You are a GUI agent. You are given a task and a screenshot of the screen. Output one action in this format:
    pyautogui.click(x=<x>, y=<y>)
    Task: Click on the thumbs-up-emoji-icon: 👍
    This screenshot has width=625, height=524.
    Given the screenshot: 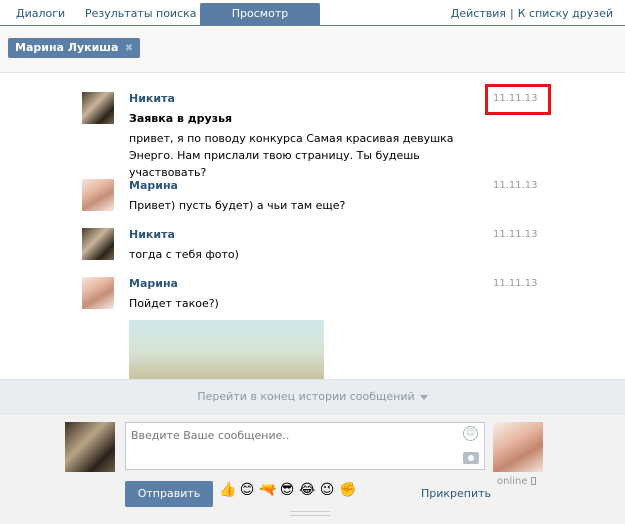 What is the action you would take?
    pyautogui.click(x=227, y=490)
    